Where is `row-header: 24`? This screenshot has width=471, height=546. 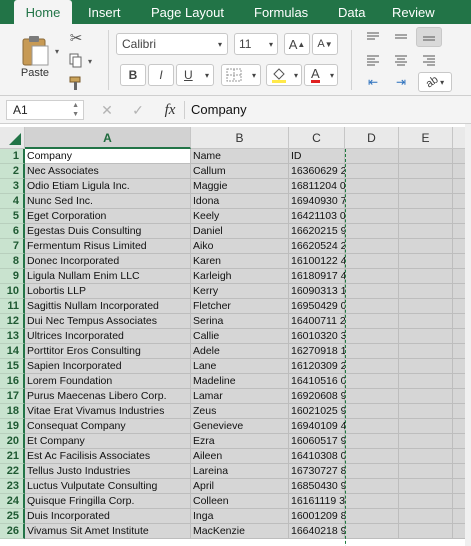 row-header: 24 is located at coordinates (12, 501).